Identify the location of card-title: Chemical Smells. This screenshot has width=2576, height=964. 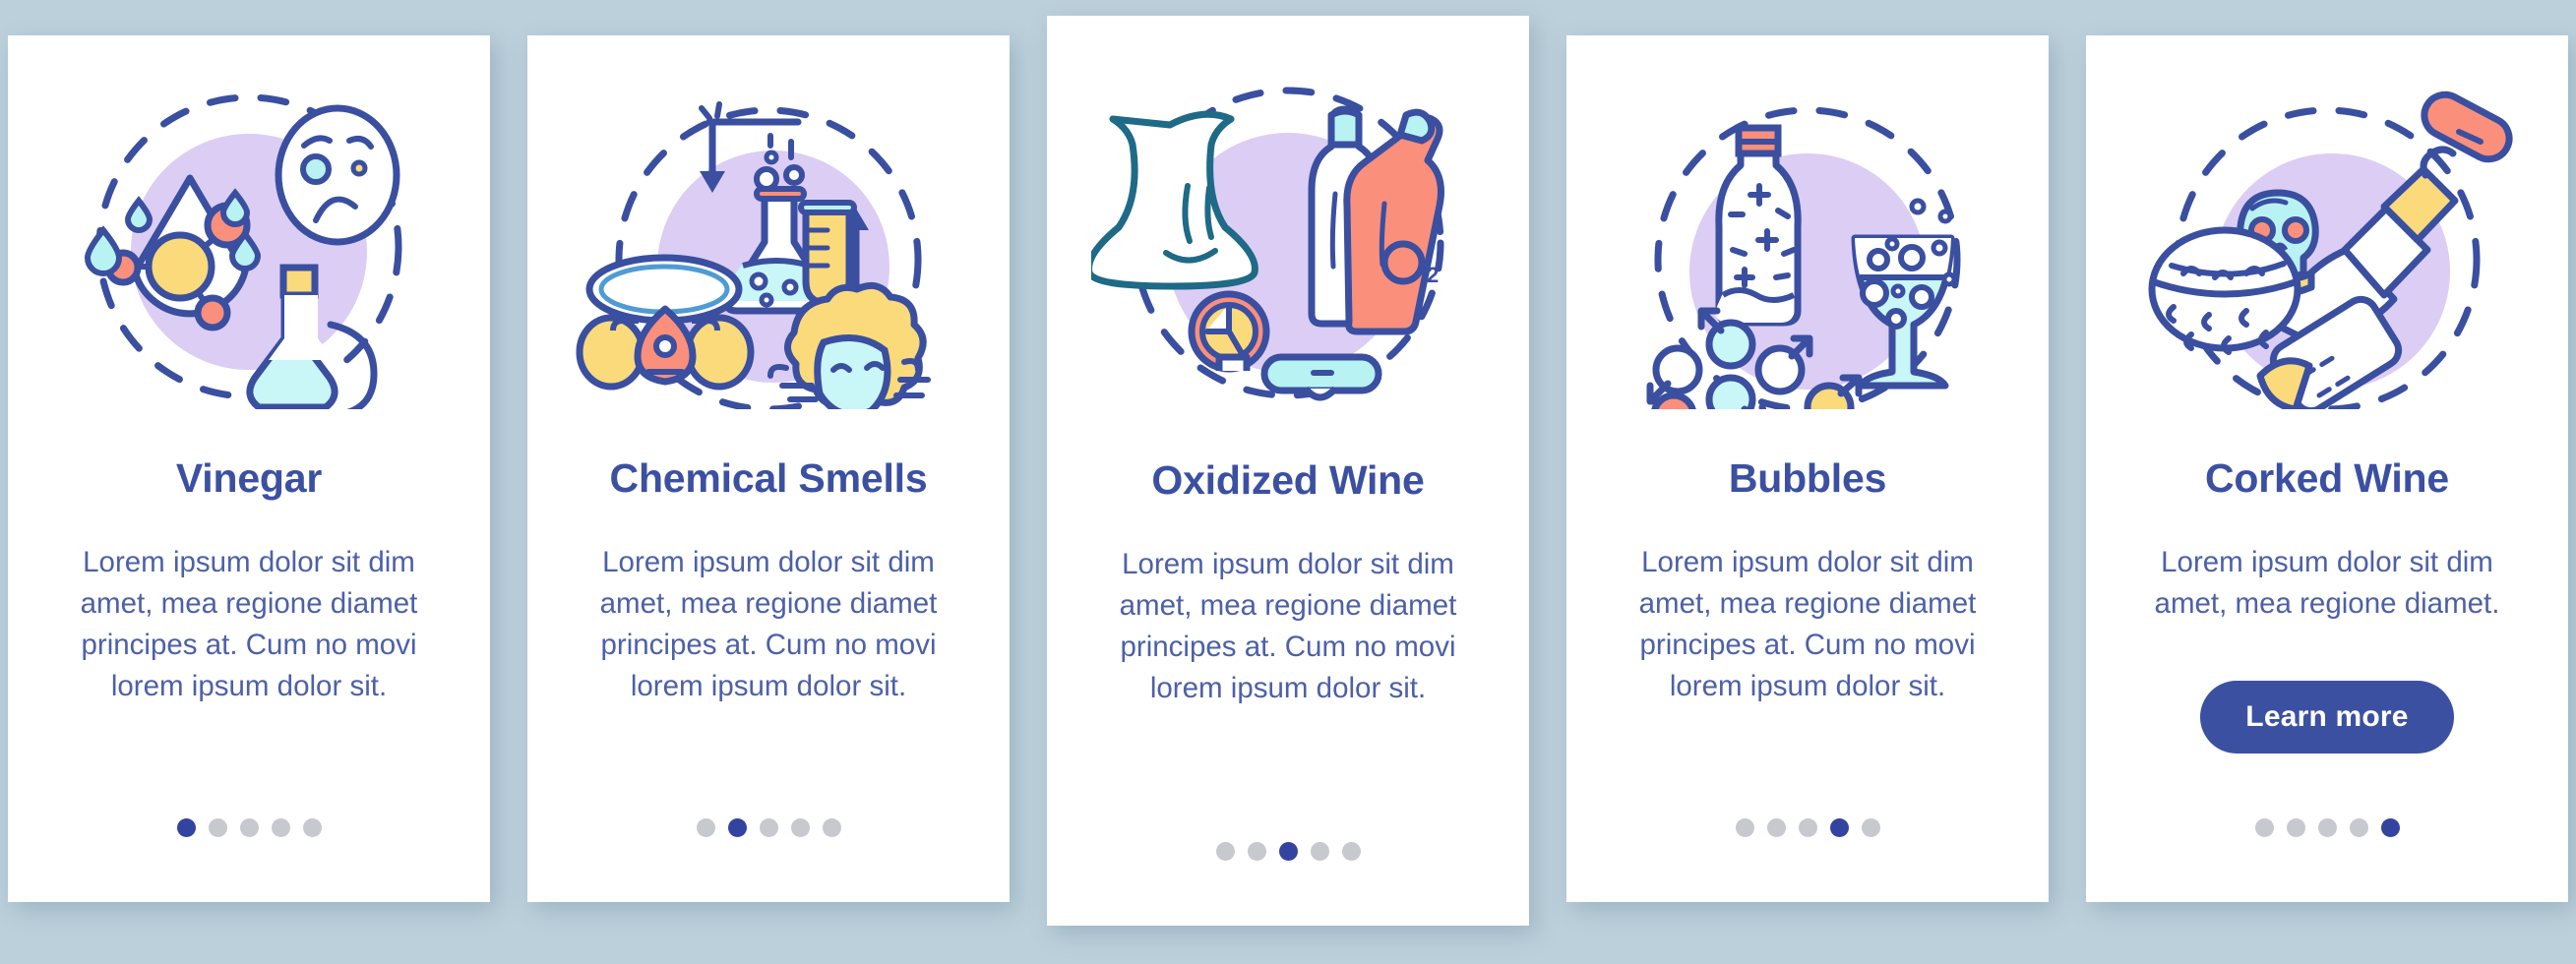
(768, 478).